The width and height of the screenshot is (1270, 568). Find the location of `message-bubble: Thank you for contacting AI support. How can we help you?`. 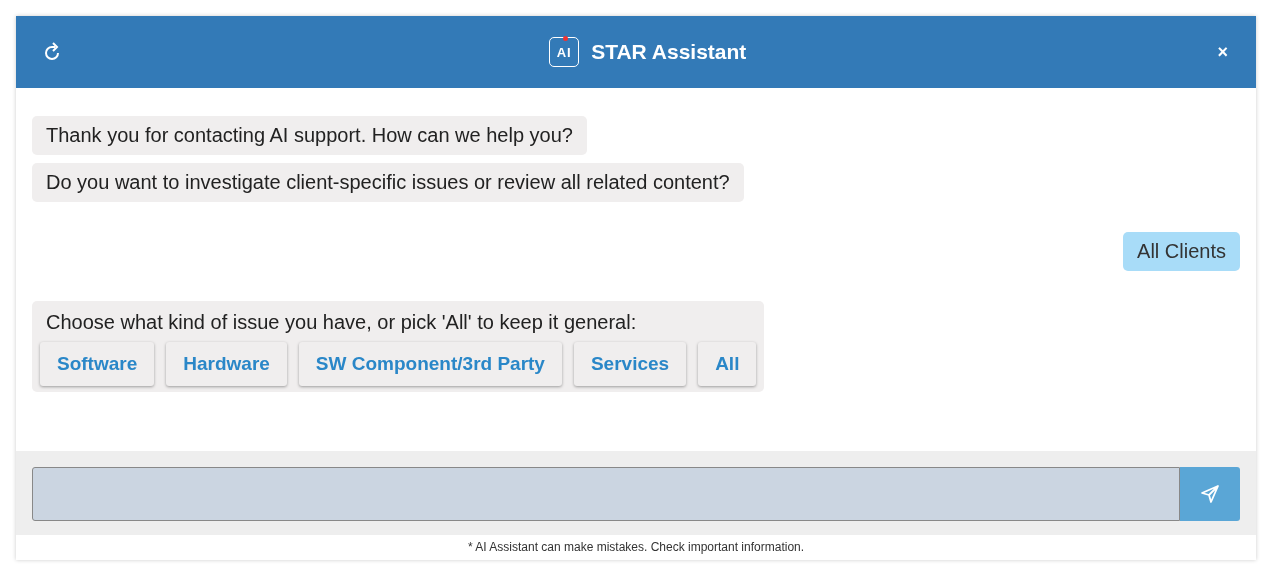

message-bubble: Thank you for contacting AI support. How can we help you? is located at coordinates (309, 135).